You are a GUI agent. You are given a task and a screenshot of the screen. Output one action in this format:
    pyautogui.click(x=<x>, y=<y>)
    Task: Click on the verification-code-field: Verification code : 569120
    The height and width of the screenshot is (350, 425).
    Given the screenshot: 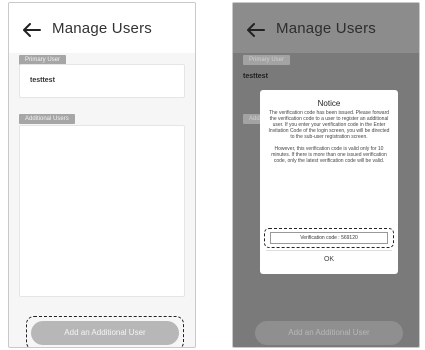 What is the action you would take?
    pyautogui.click(x=329, y=238)
    